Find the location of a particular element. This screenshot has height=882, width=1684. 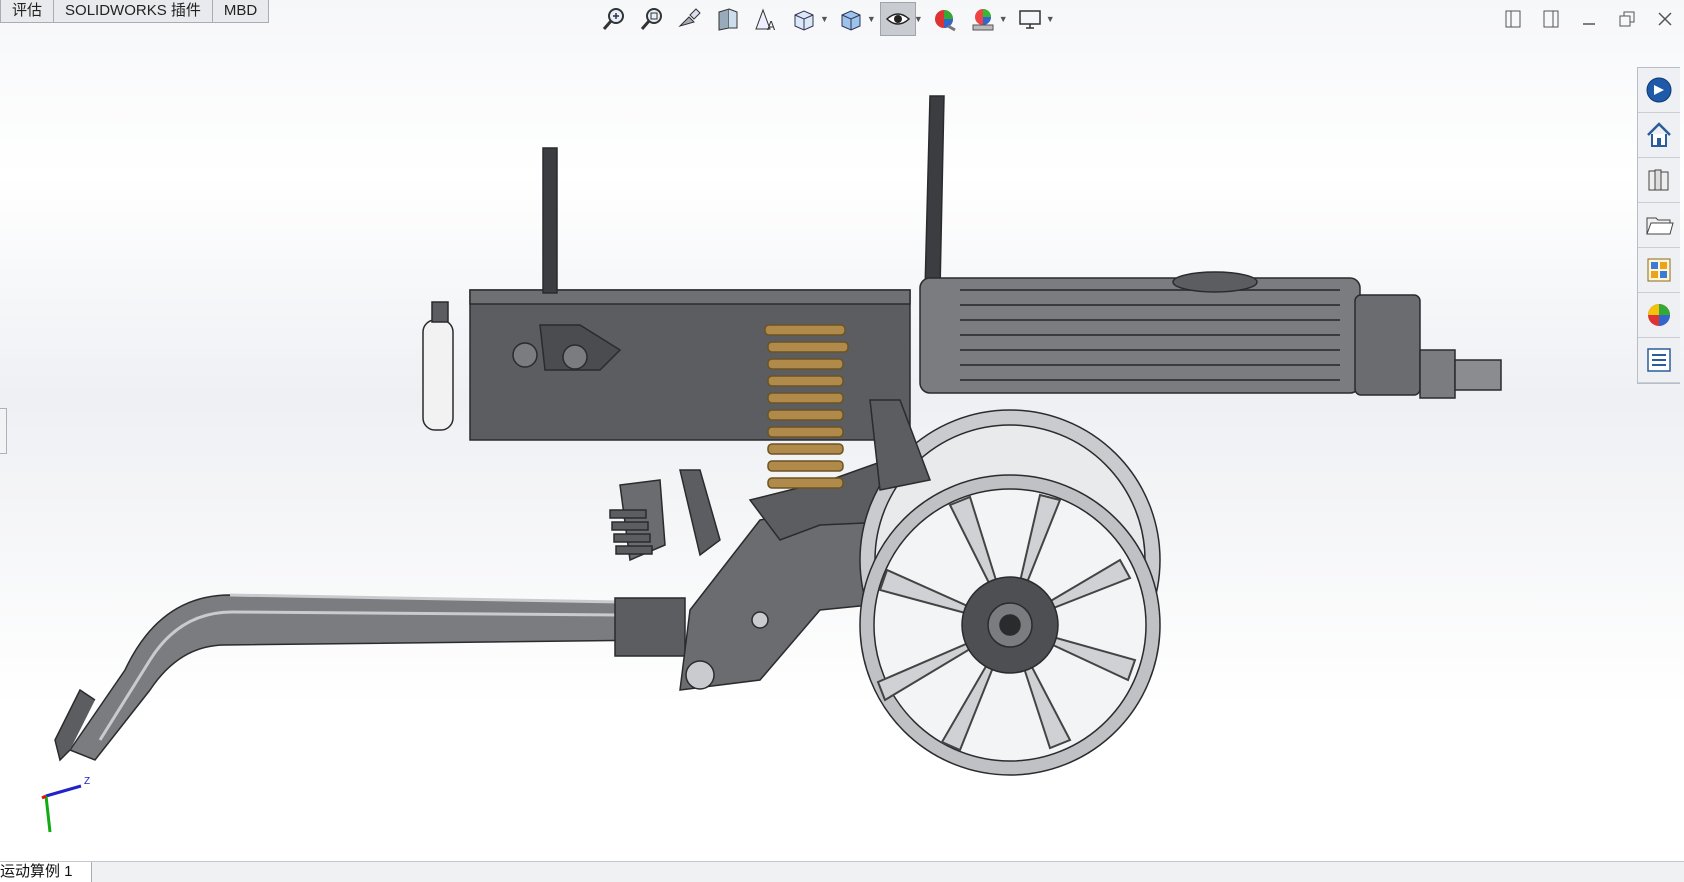

triad-x-axis is located at coordinates (44, 797).